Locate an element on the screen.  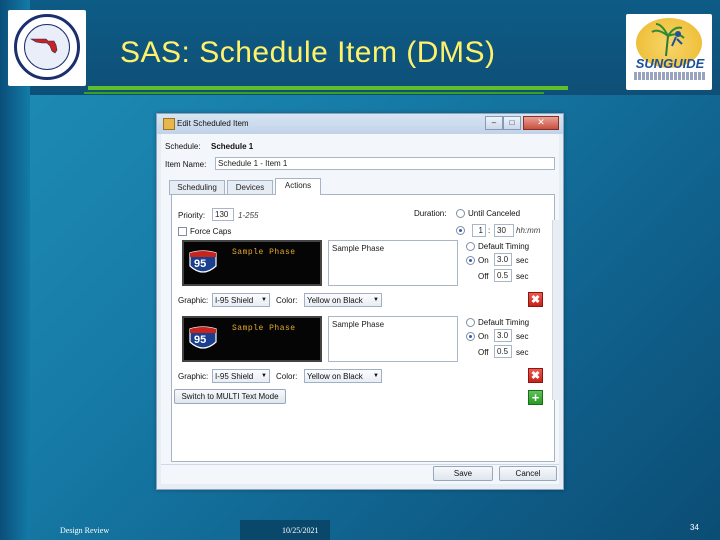
phase-2-off-field: 0.5 is located at coordinates (503, 351).